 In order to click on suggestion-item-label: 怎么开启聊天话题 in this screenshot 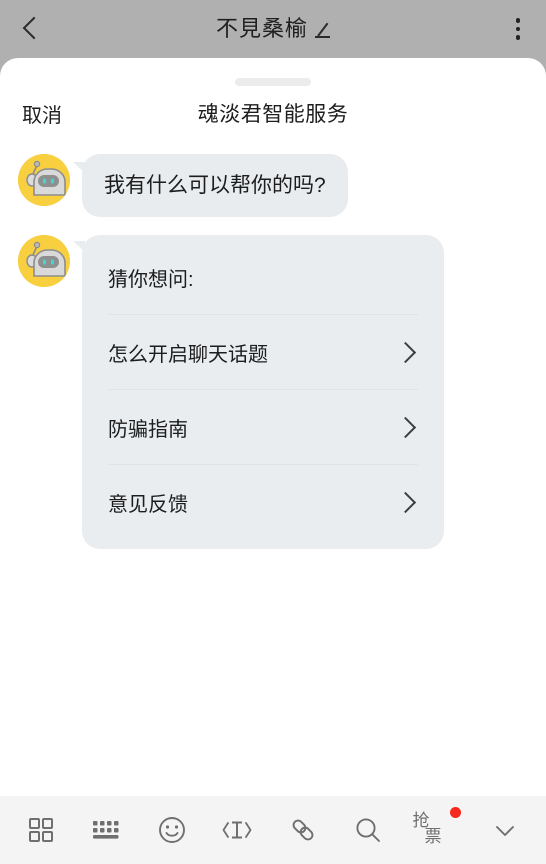, I will do `click(188, 354)`.